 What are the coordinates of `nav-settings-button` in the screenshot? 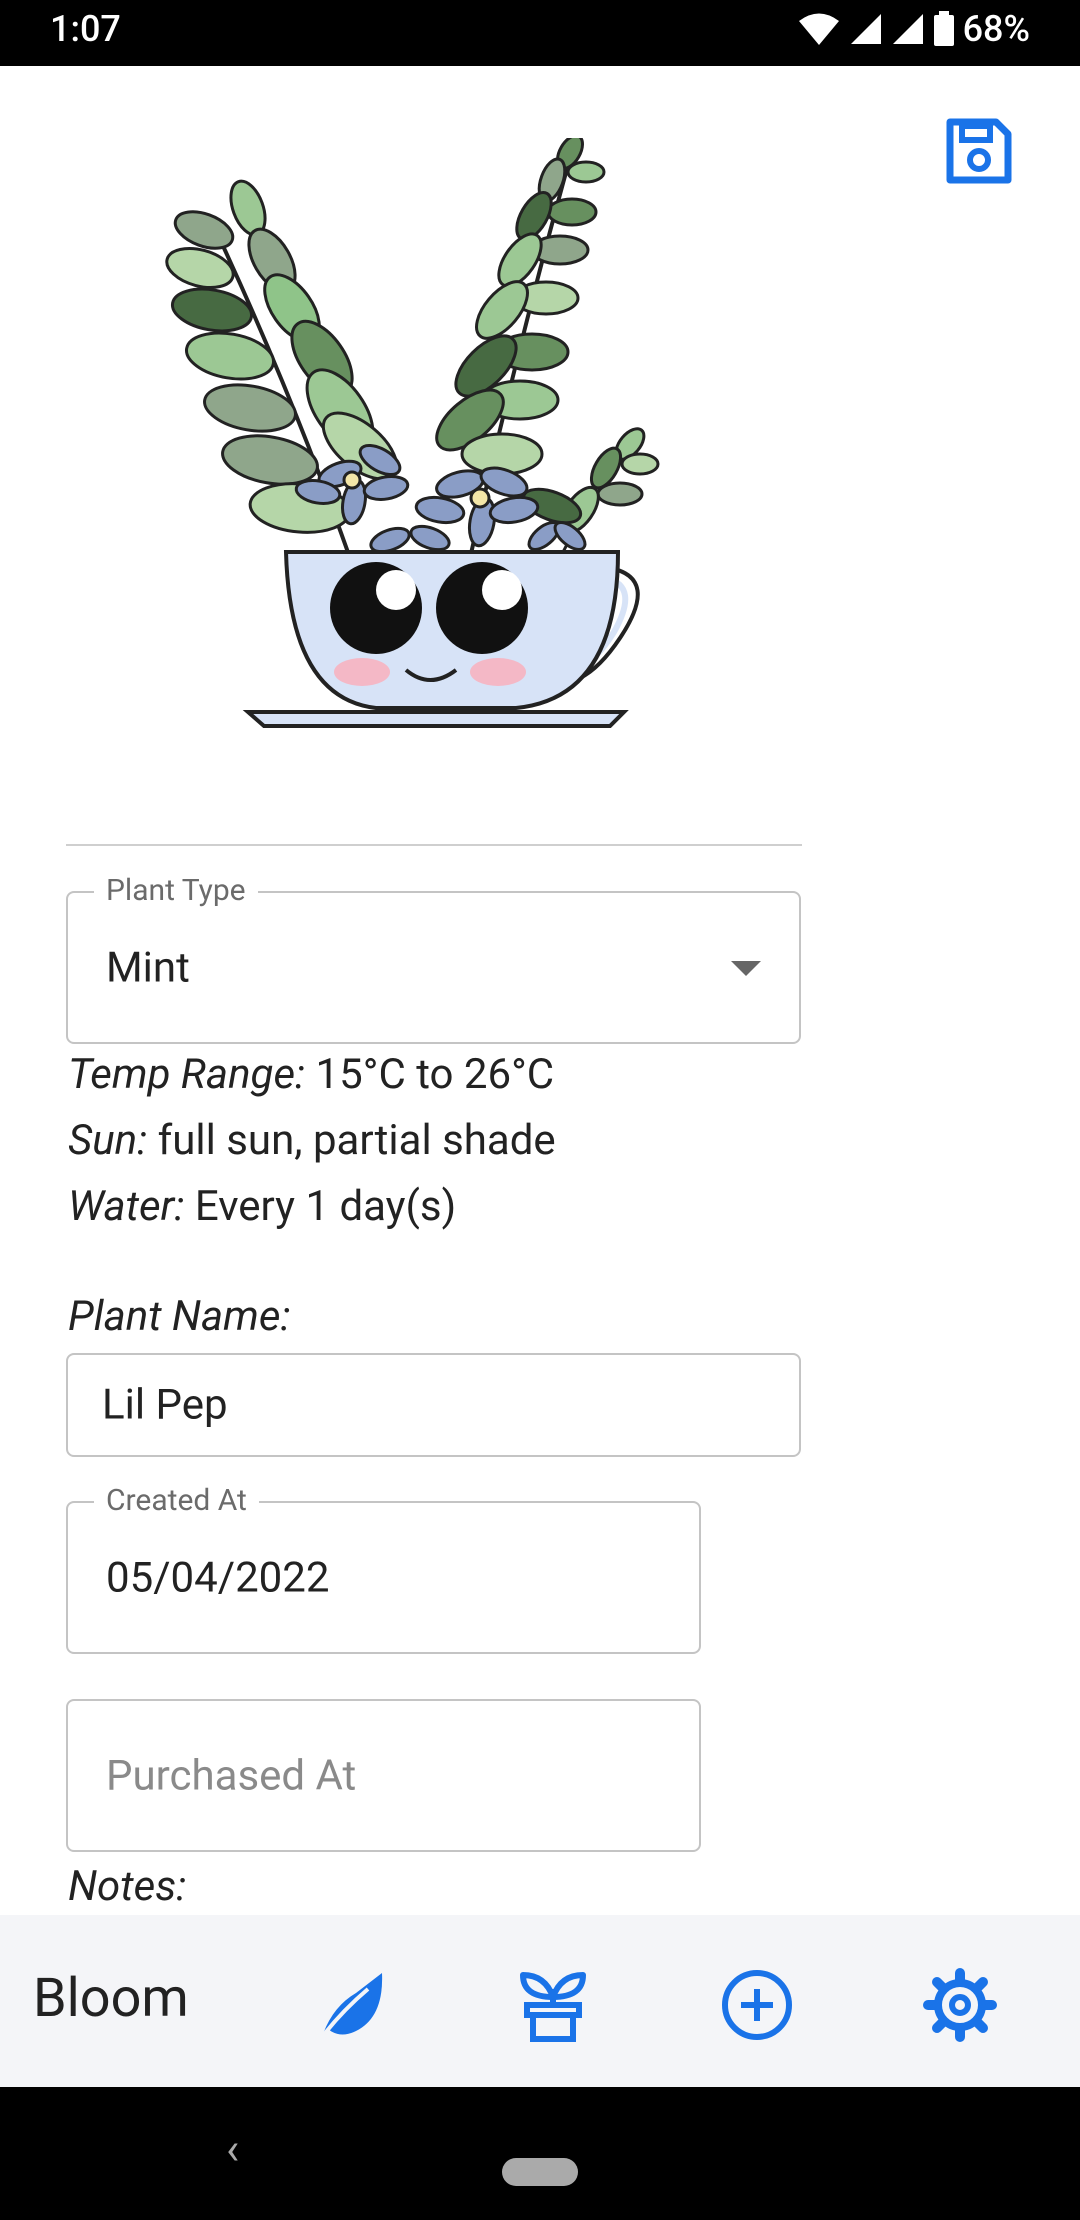 It's located at (960, 2005).